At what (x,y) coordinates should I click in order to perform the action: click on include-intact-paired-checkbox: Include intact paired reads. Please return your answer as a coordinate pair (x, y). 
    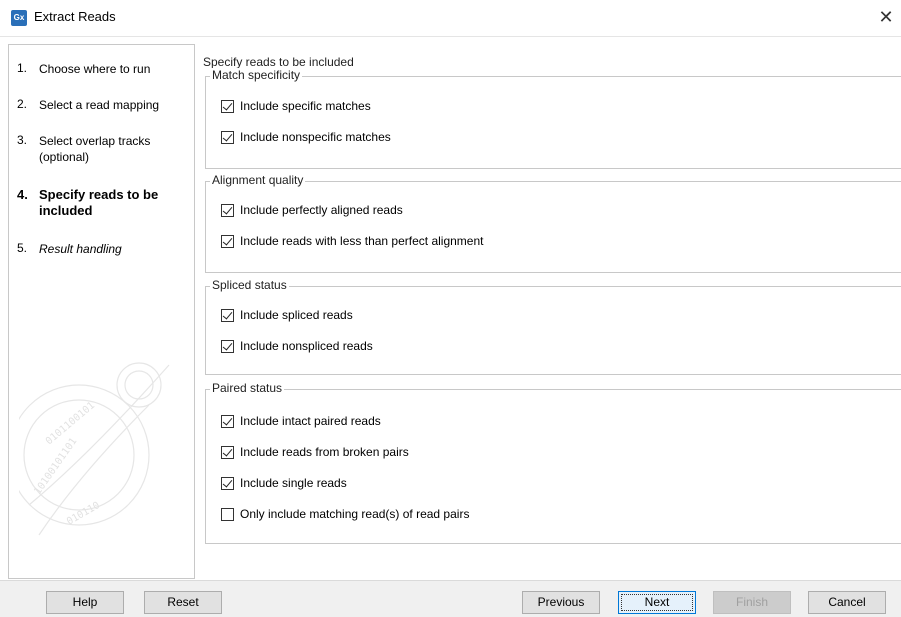
    Looking at the image, I should click on (301, 421).